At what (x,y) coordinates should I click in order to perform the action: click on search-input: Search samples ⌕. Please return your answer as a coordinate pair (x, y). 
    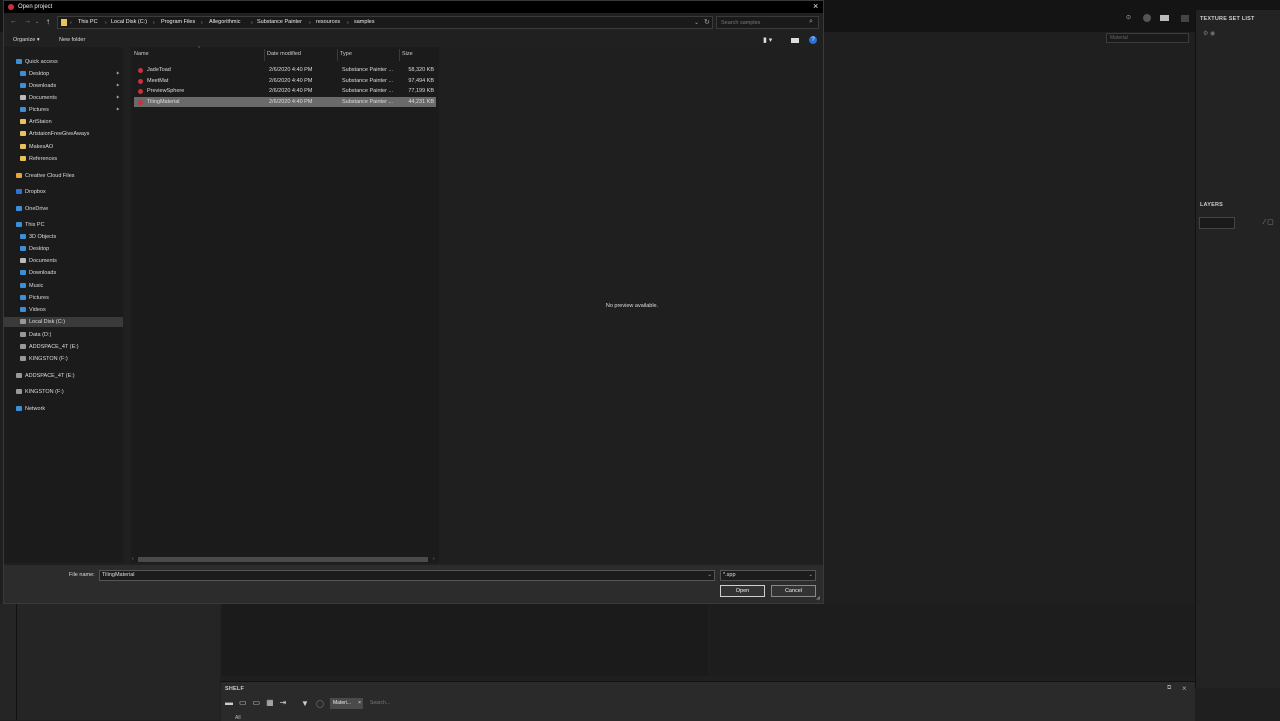
    Looking at the image, I should click on (767, 22).